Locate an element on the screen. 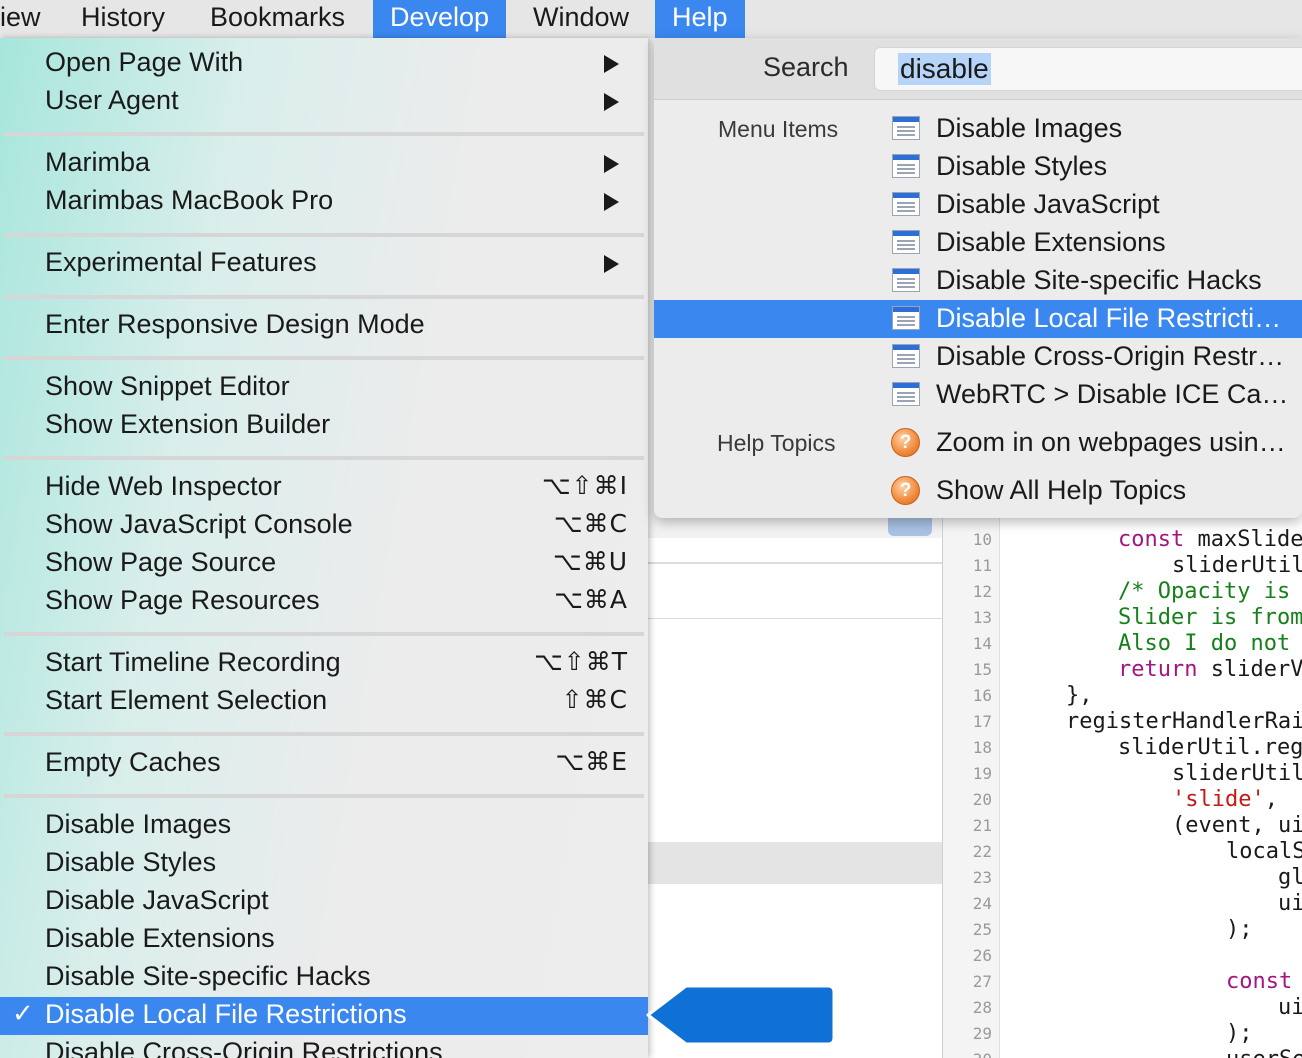  help-result-topic: ? Show All Help Topics is located at coordinates (978, 491).